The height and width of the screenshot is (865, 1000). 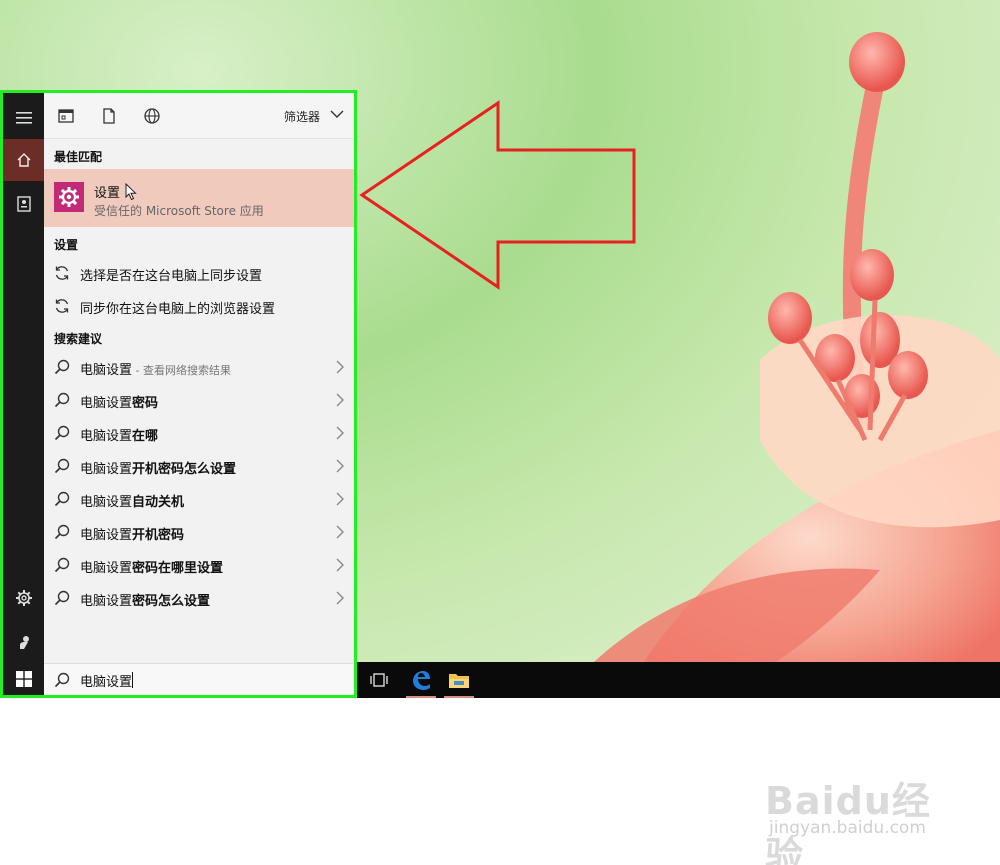 I want to click on suggestions-header: 搜索建议, so click(x=78, y=339).